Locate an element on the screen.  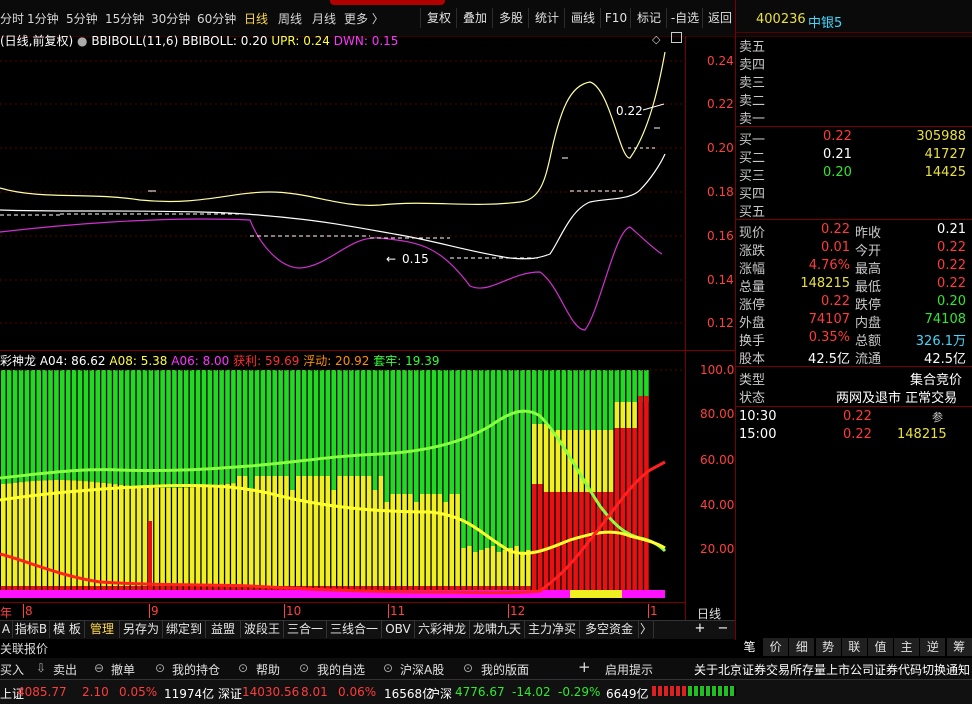
overlay-button: 叠加 is located at coordinates (474, 18).